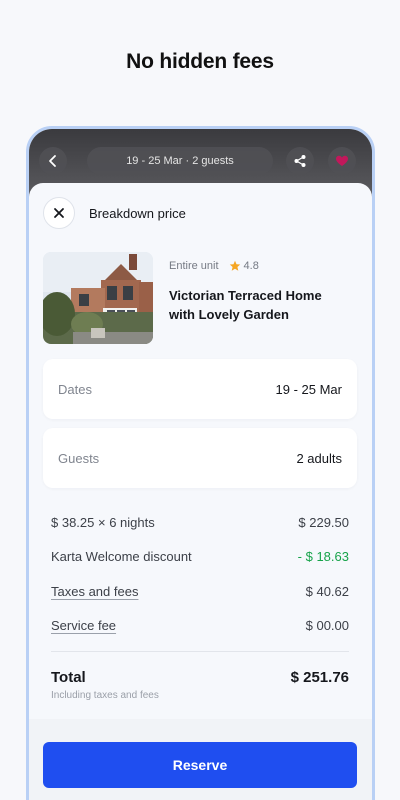 This screenshot has width=400, height=800. I want to click on taxes-row: Taxes and fees $ 40.62, so click(200, 591).